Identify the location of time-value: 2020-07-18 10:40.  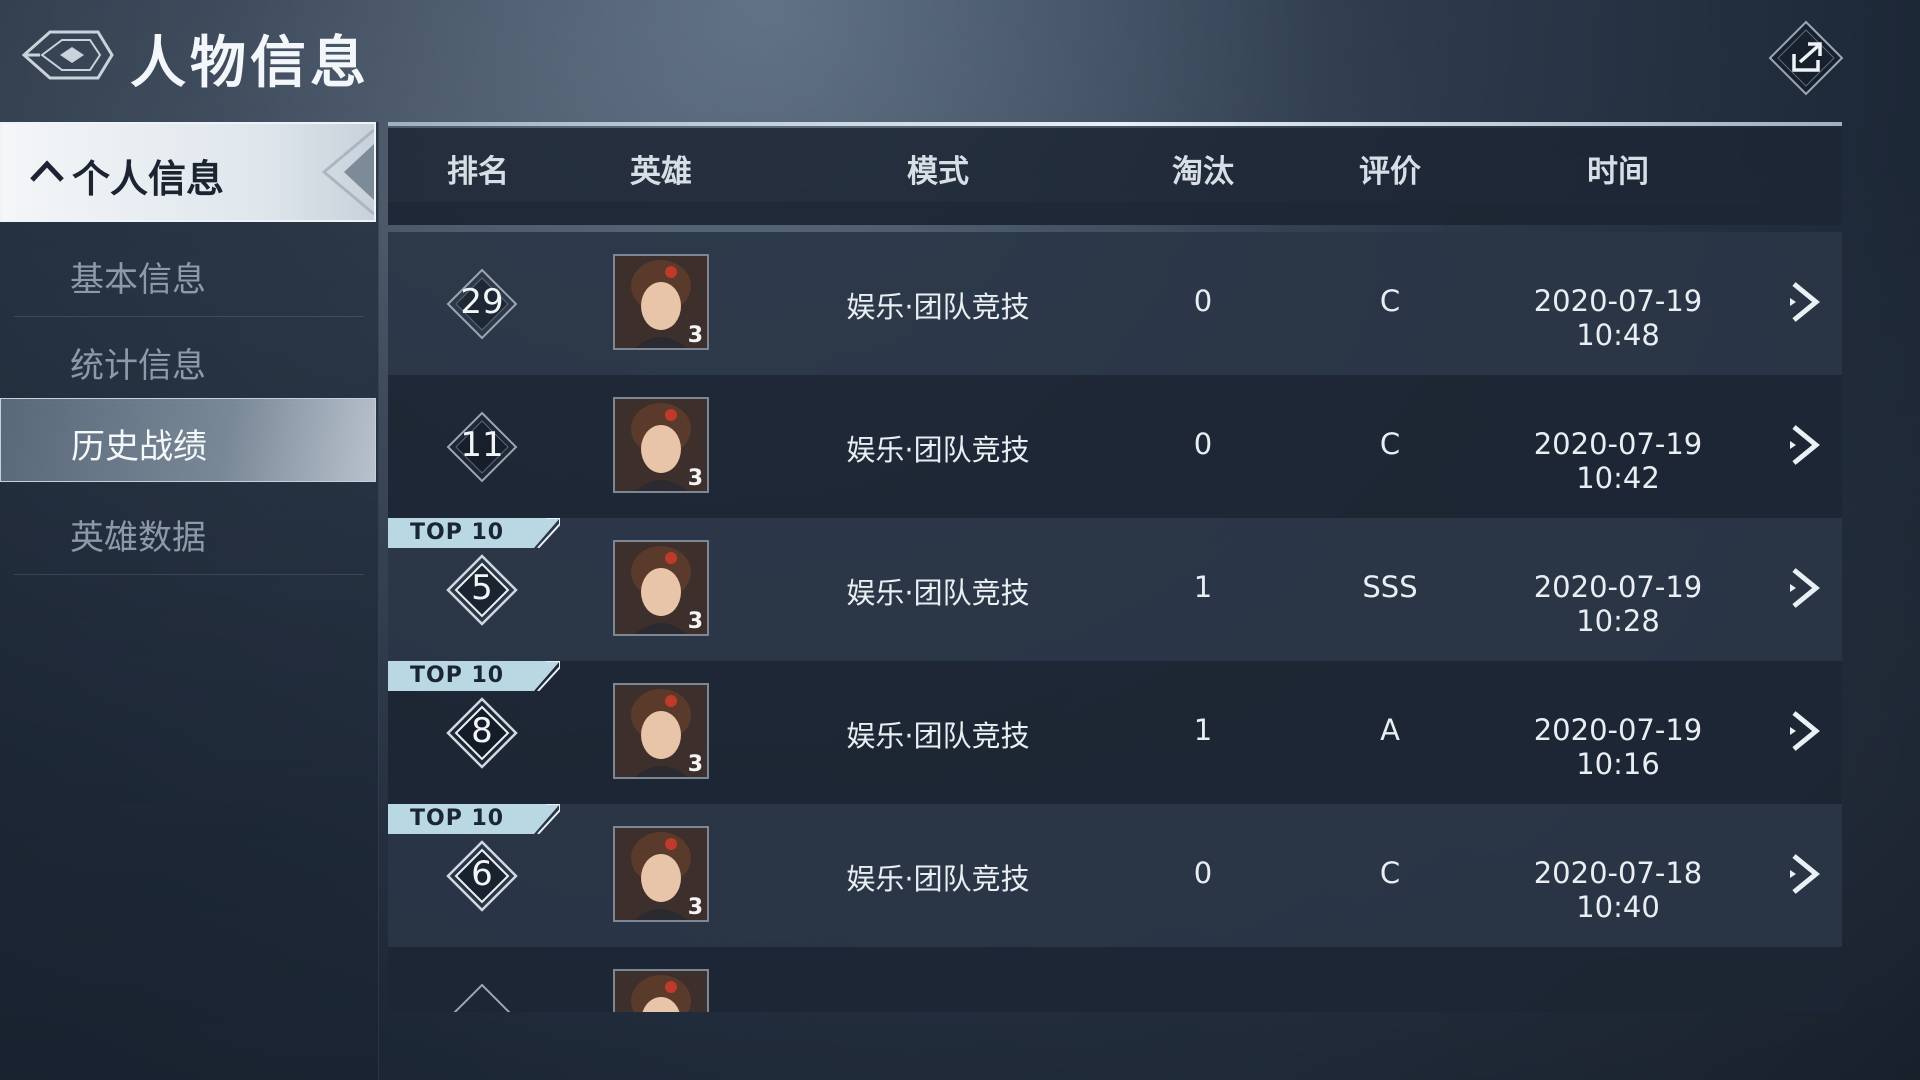
(1618, 890).